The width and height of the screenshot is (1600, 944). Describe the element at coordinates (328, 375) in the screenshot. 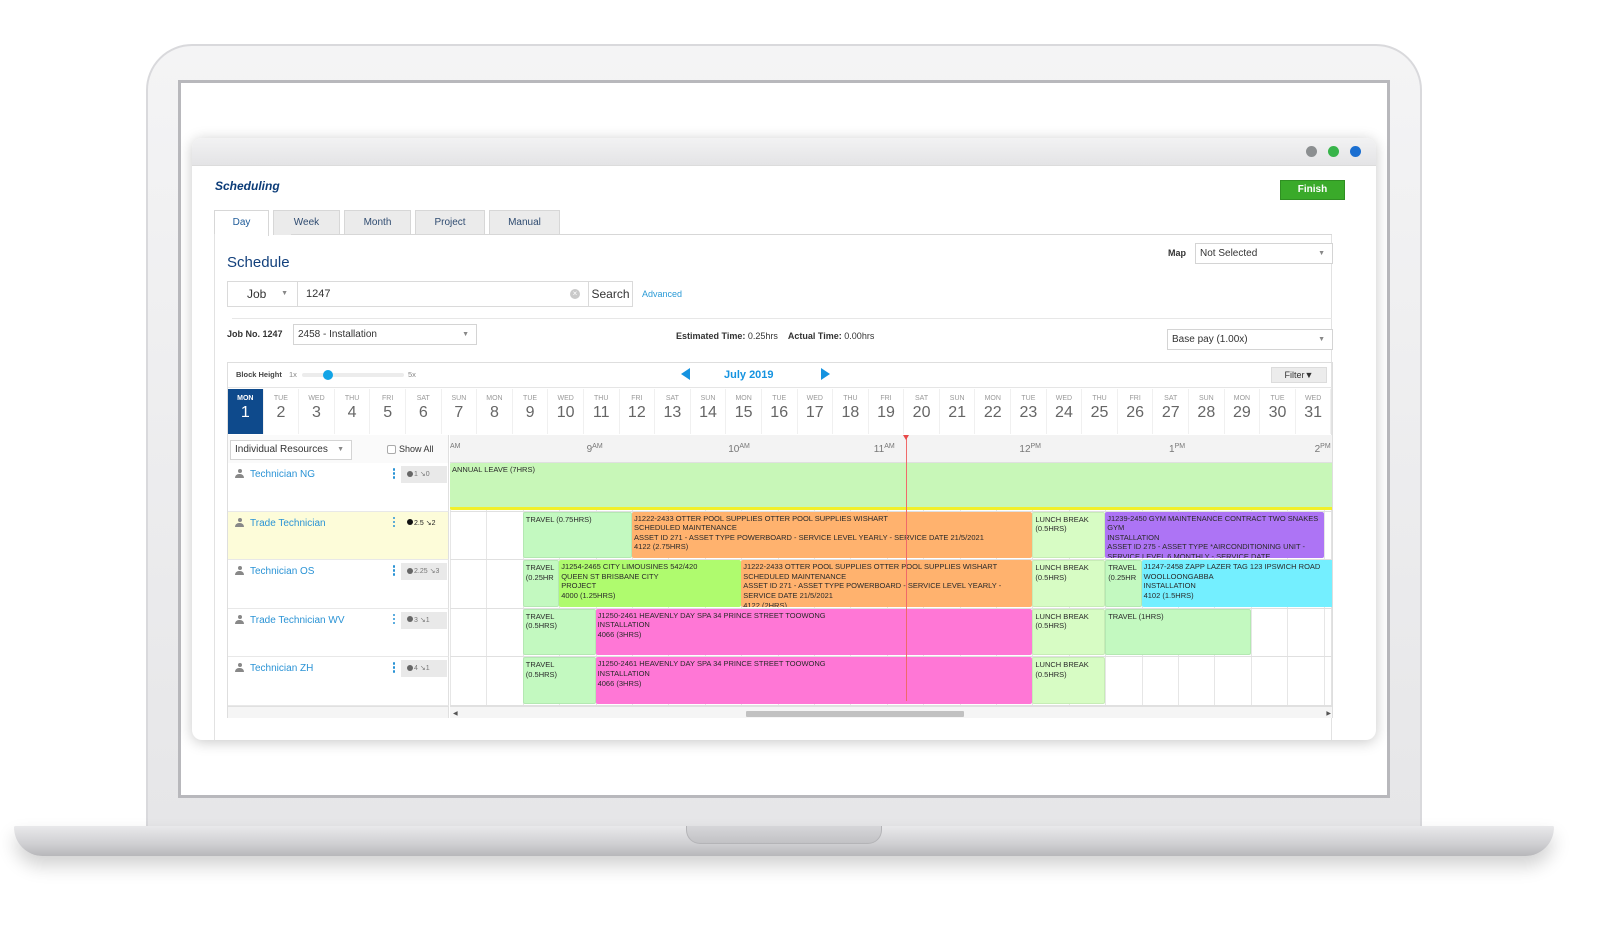

I see `block-height-slider-thumb` at that location.